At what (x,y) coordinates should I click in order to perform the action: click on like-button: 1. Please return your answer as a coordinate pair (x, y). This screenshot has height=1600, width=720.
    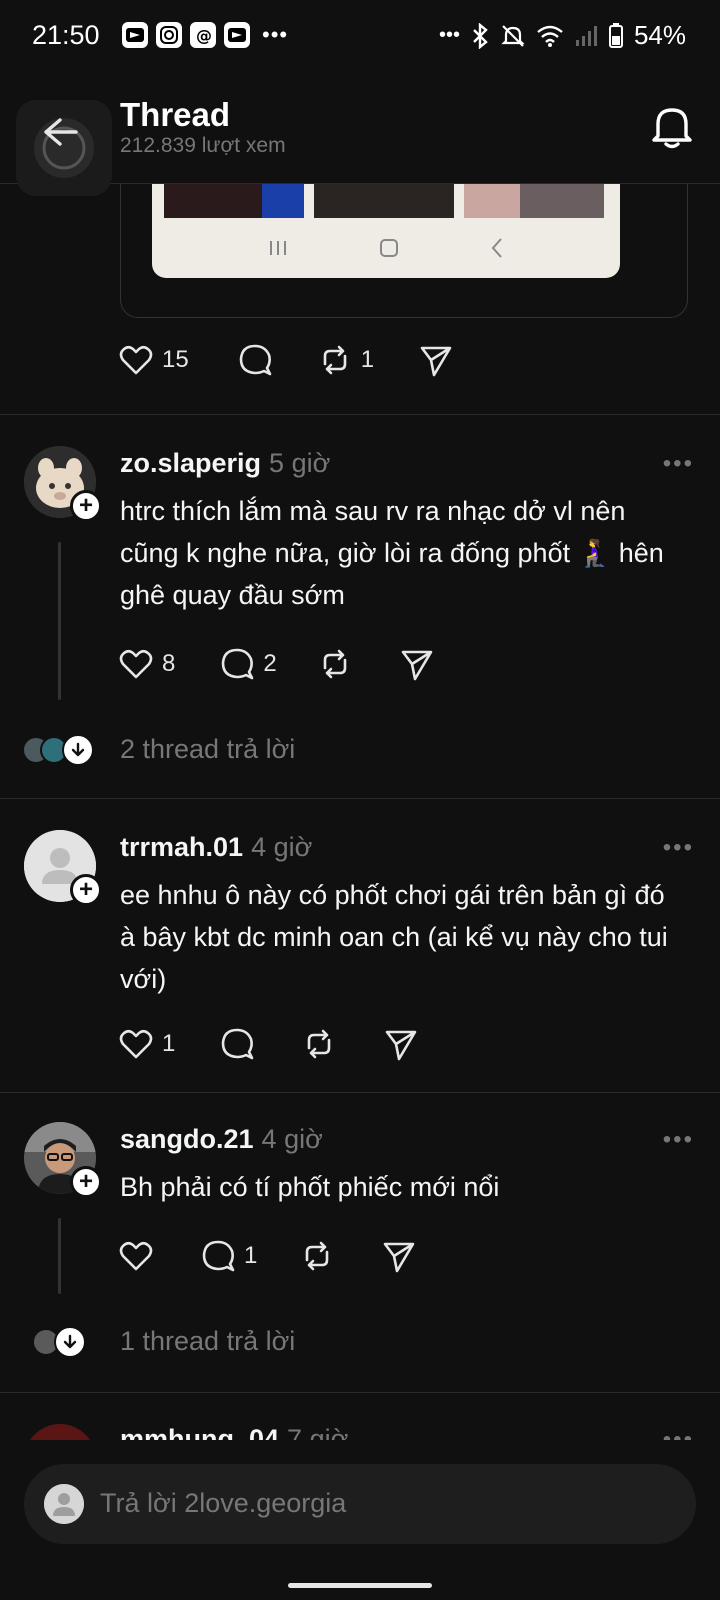
    Looking at the image, I should click on (146, 1044).